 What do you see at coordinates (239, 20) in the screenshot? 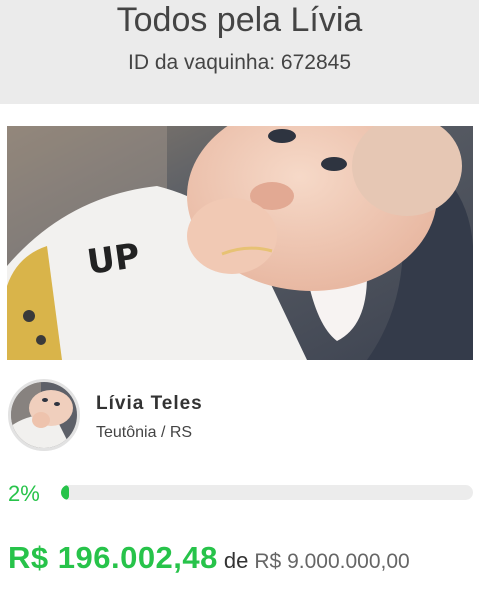
I see `campaign-title: Todos pela Lívia` at bounding box center [239, 20].